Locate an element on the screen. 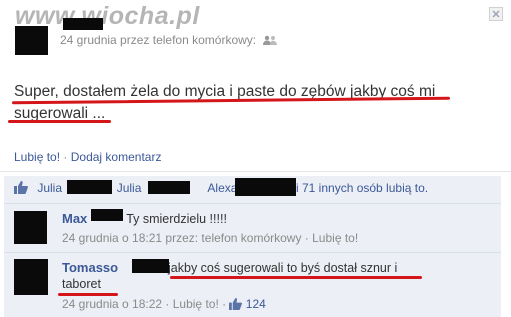 This screenshot has height=317, width=511. post-device: telefon komórkowy: is located at coordinates (204, 40).